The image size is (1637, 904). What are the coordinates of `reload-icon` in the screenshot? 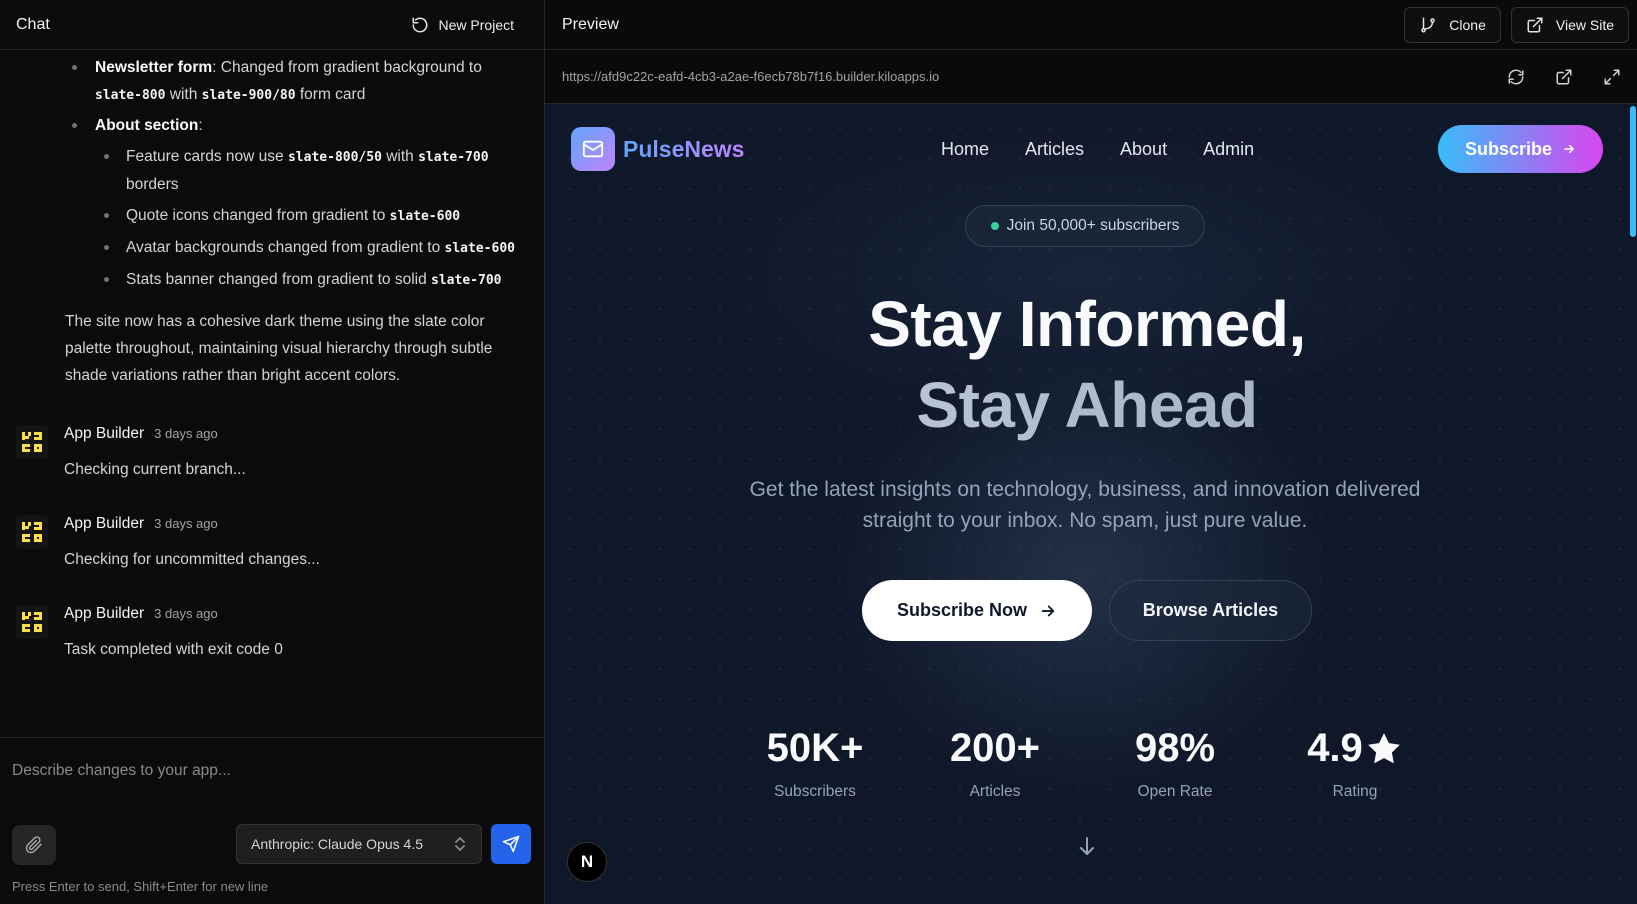 It's located at (1516, 76).